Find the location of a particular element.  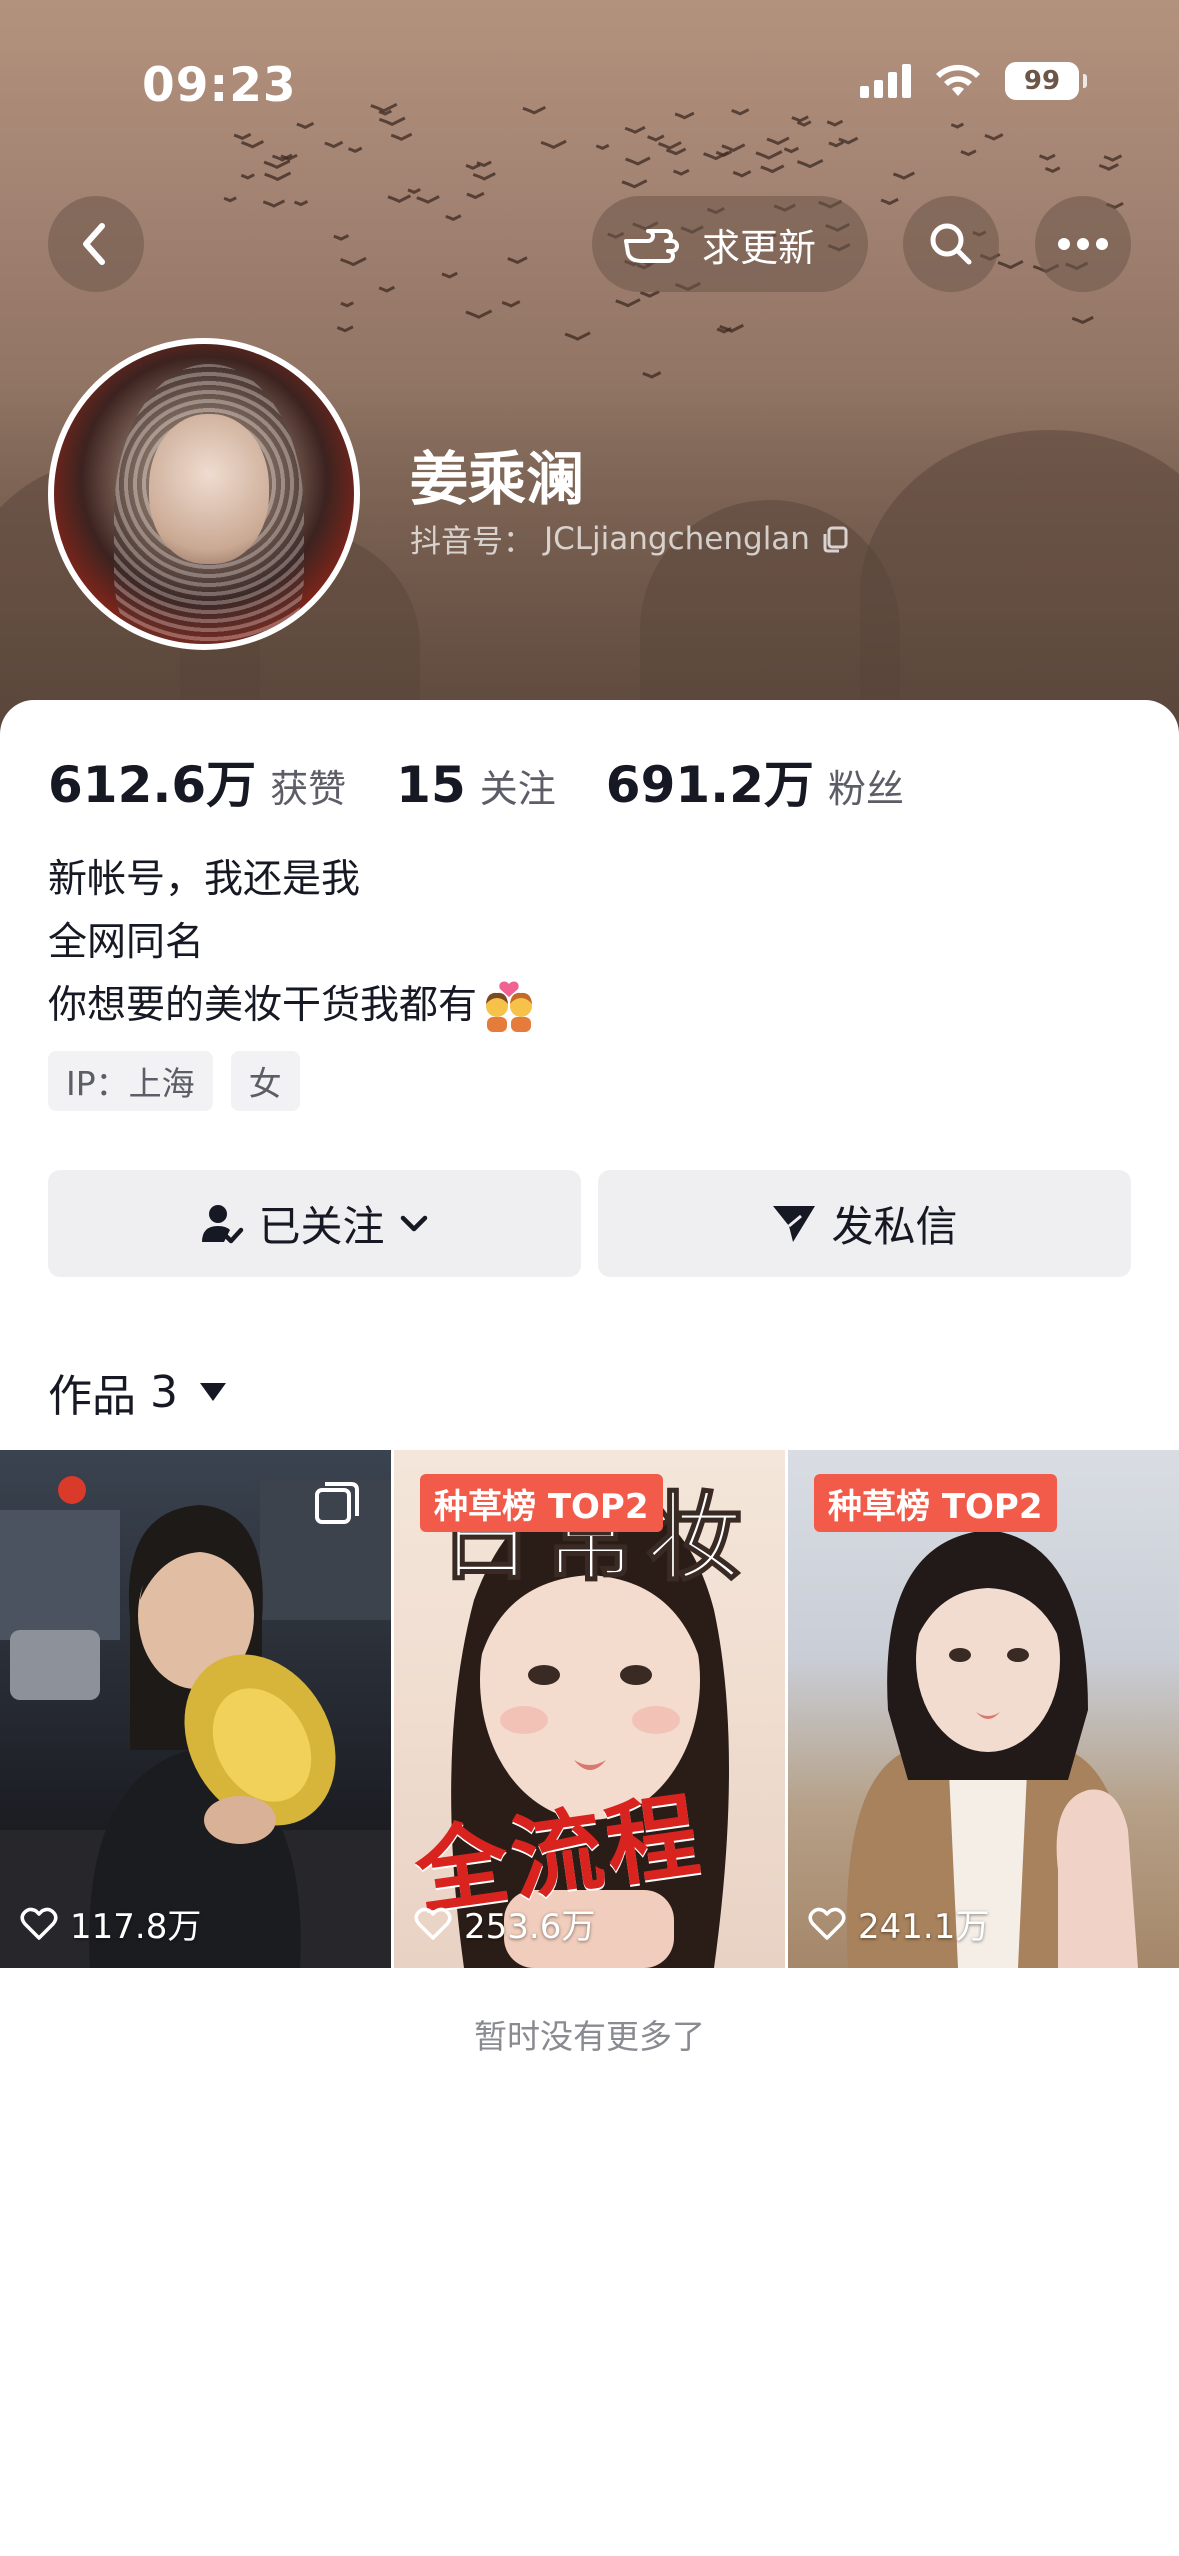

ranking-badge: 种草榜 TOP2 is located at coordinates (935, 1503).